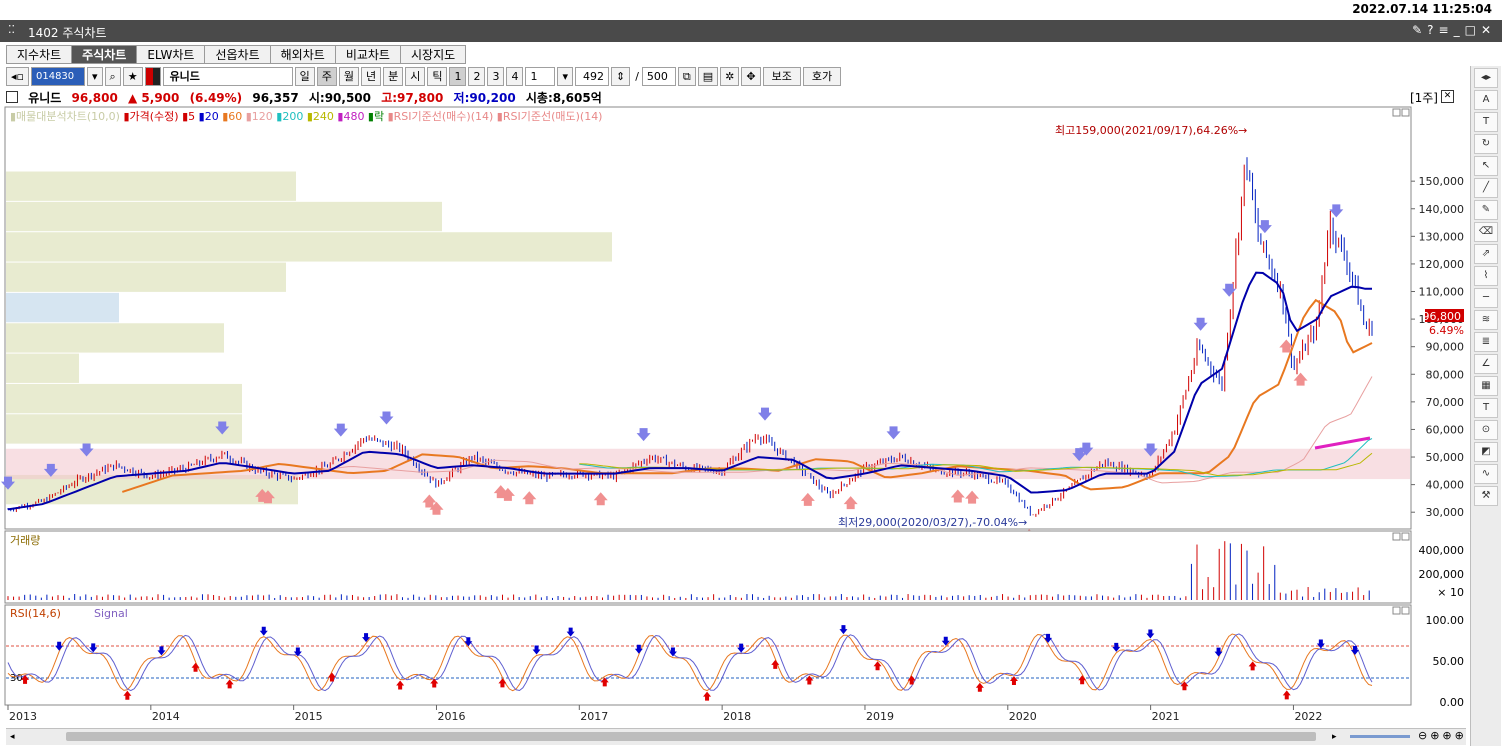 This screenshot has width=1502, height=748. Describe the element at coordinates (565, 76) in the screenshot. I see `unit-dropdown-icon: ▾` at that location.